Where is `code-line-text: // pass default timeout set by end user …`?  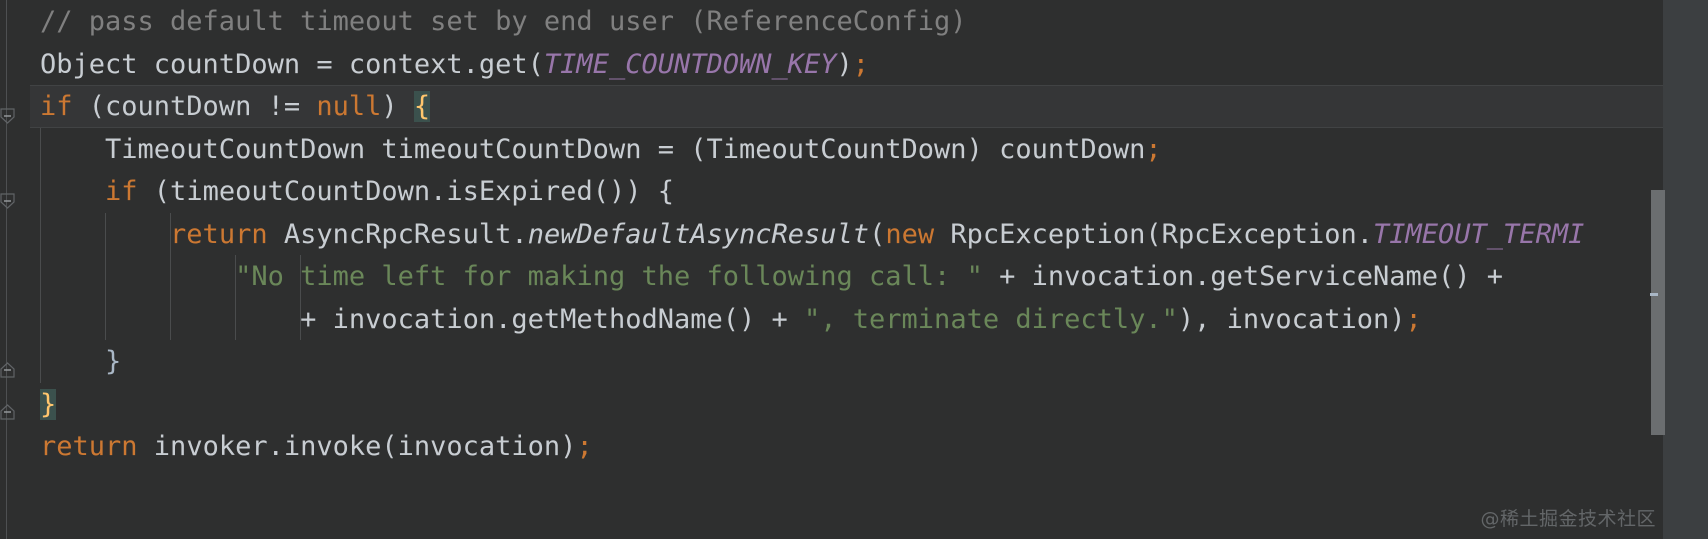 code-line-text: // pass default timeout set by end user … is located at coordinates (874, 22).